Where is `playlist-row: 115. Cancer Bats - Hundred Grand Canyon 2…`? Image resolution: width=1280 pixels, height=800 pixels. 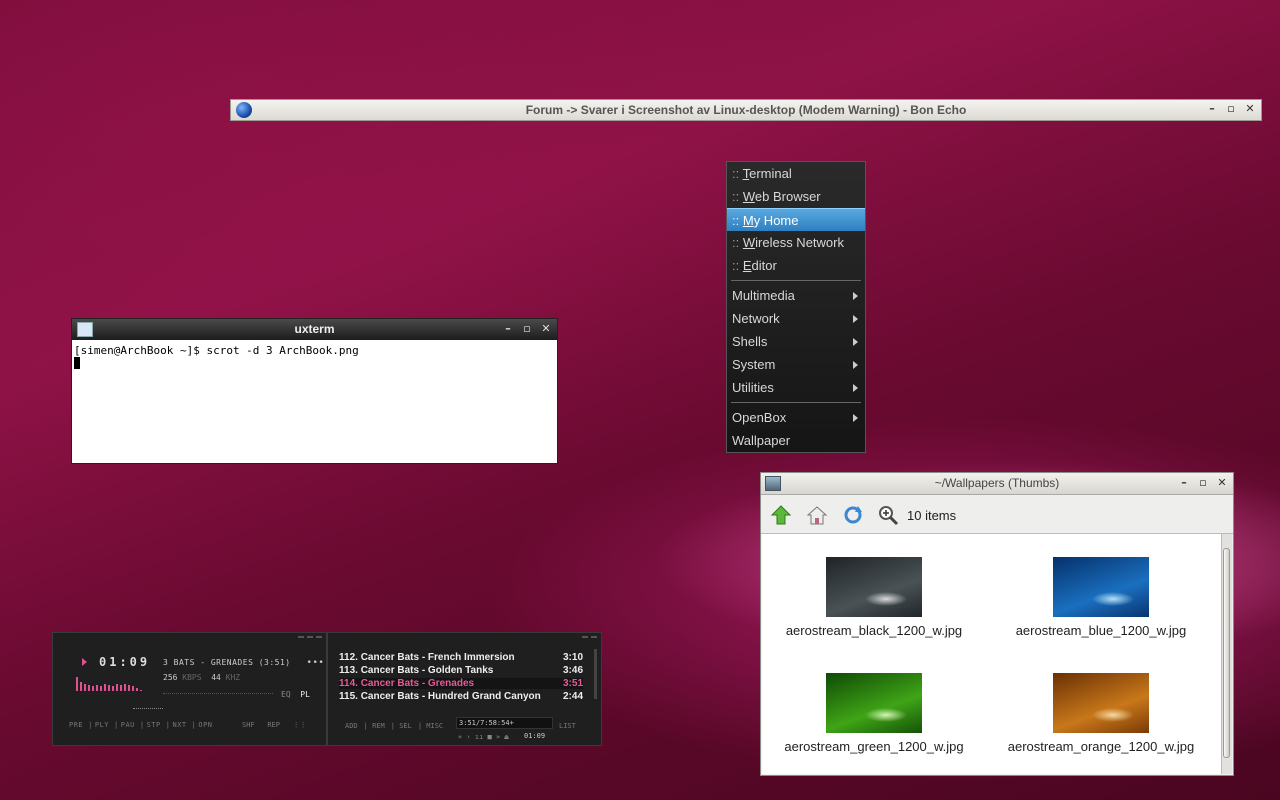 playlist-row: 115. Cancer Bats - Hundred Grand Canyon 2… is located at coordinates (461, 696).